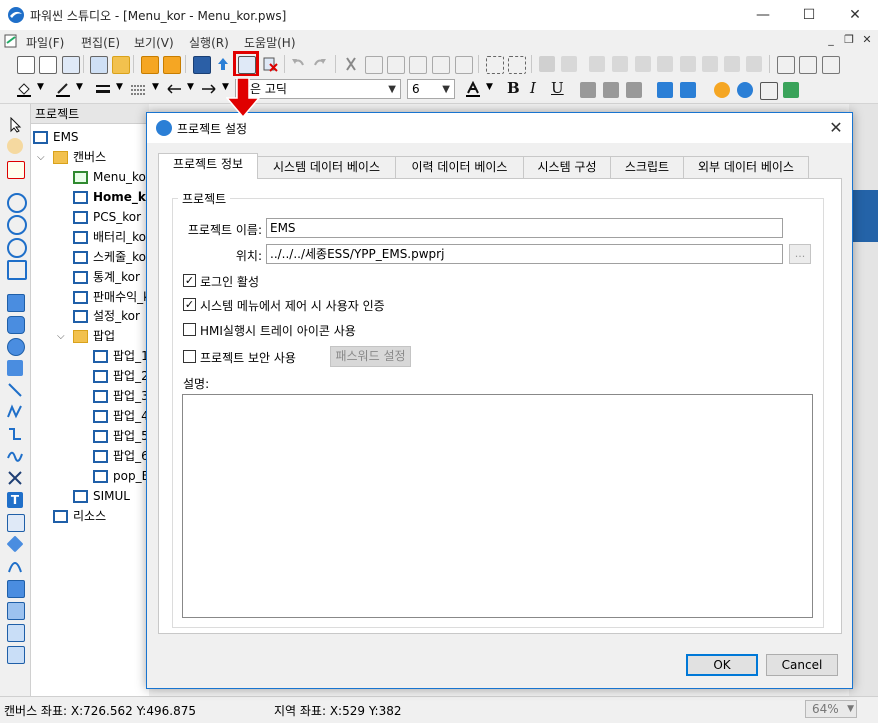 This screenshot has width=878, height=723. What do you see at coordinates (634, 90) in the screenshot?
I see `text-align-right-icon` at bounding box center [634, 90].